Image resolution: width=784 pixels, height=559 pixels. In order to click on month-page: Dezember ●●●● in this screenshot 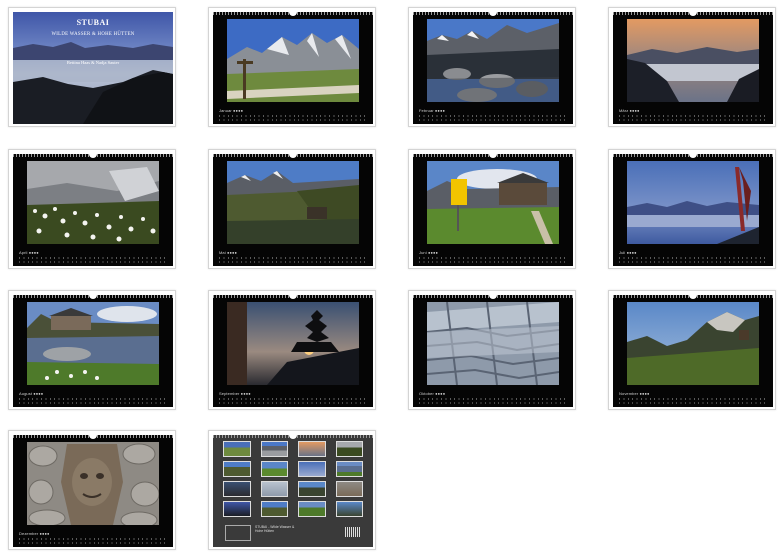, I will do `click(93, 491)`.